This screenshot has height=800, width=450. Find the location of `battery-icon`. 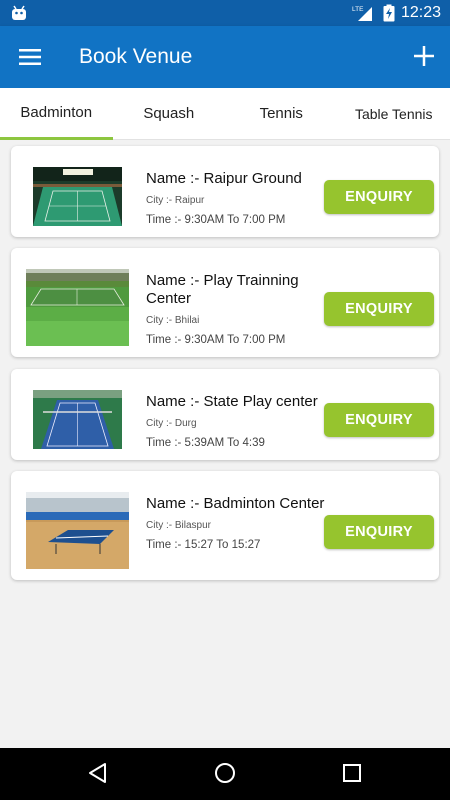

battery-icon is located at coordinates (389, 13).